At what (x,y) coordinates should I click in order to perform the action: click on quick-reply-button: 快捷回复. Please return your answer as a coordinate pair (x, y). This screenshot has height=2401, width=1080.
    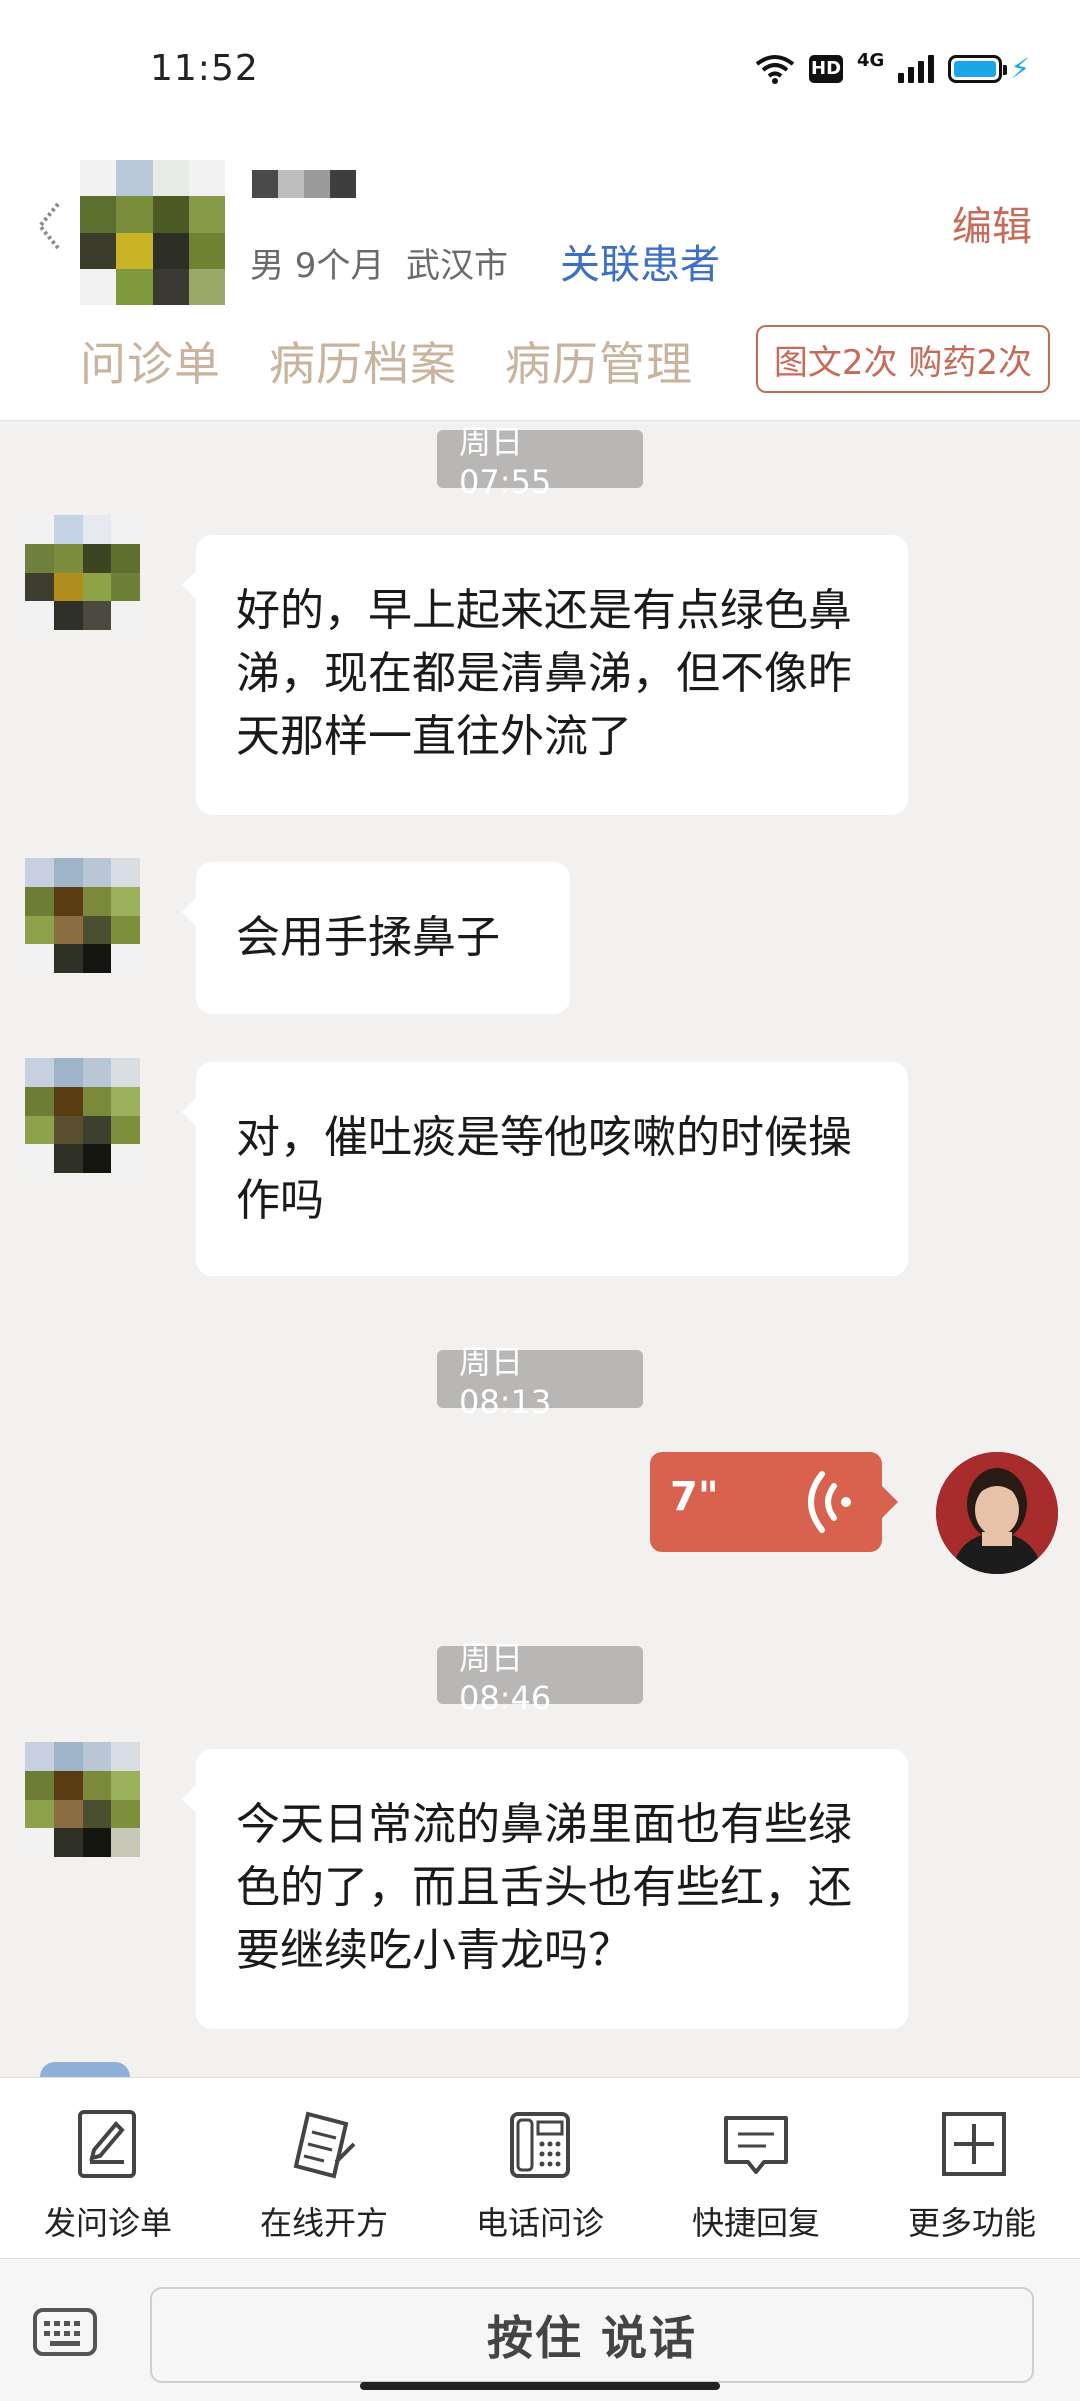
    Looking at the image, I should click on (756, 2175).